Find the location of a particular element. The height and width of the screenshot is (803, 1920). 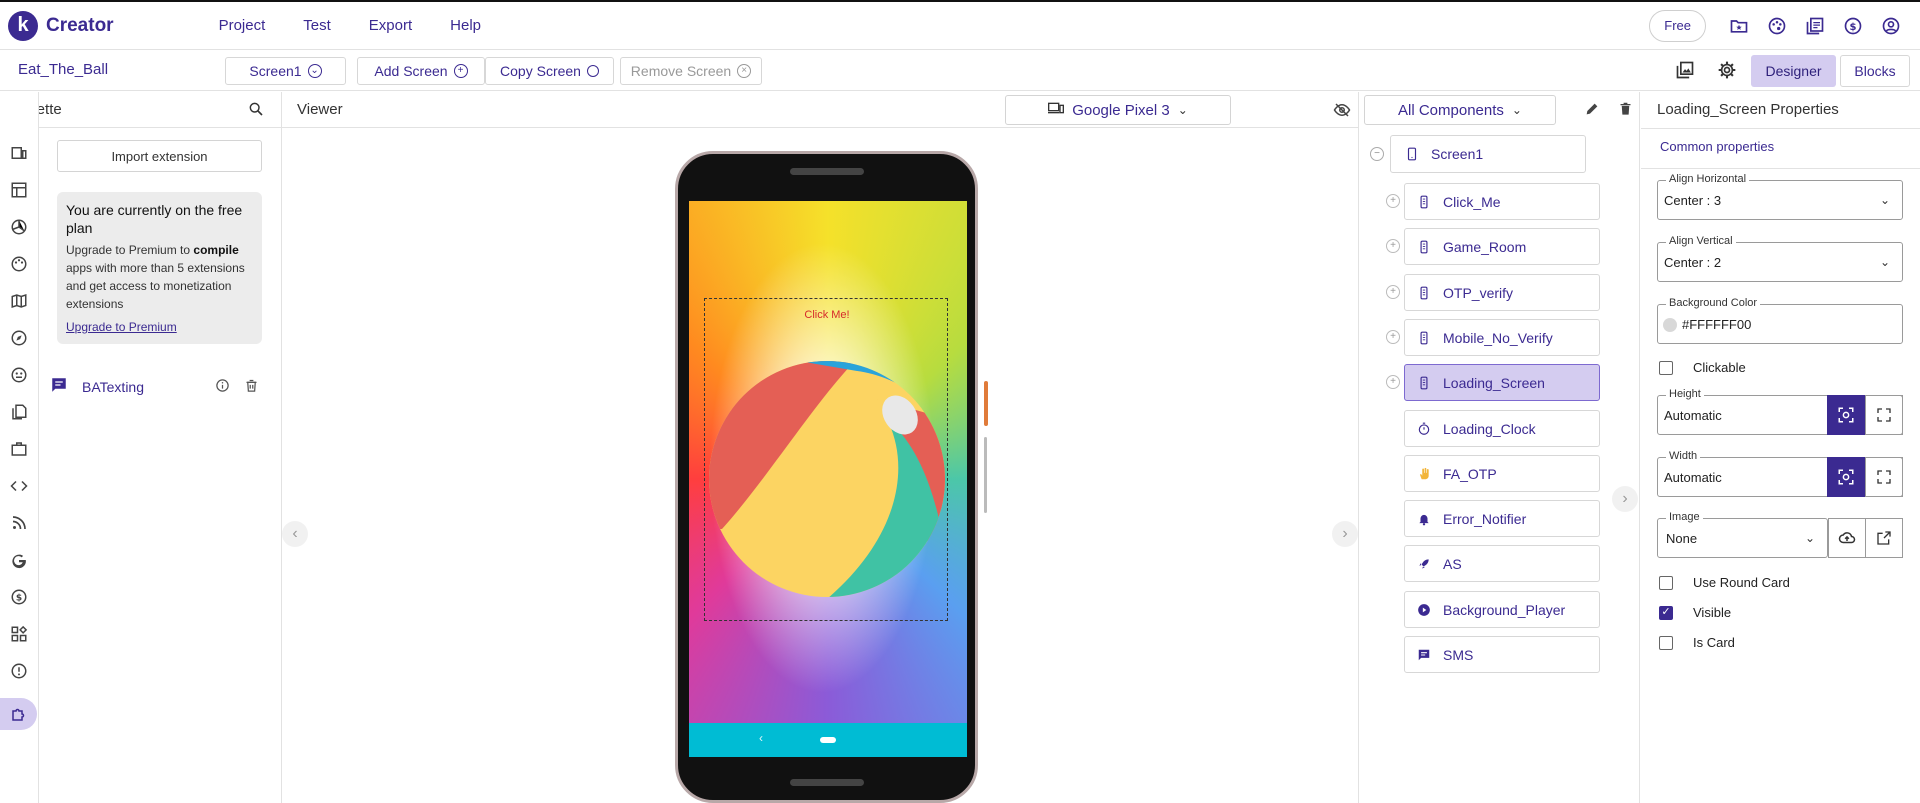

tree-item-otp-verify: OTP_verify is located at coordinates (1502, 292).